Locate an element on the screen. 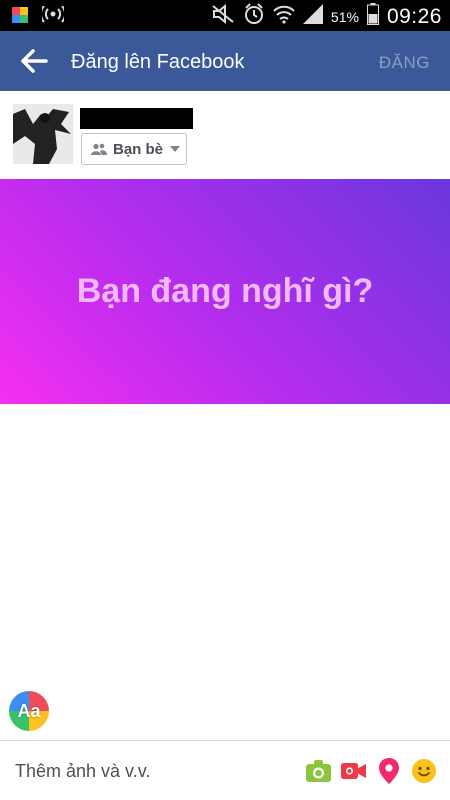  add-to-post-label: Thêm ảnh và v.v. is located at coordinates (82, 771).